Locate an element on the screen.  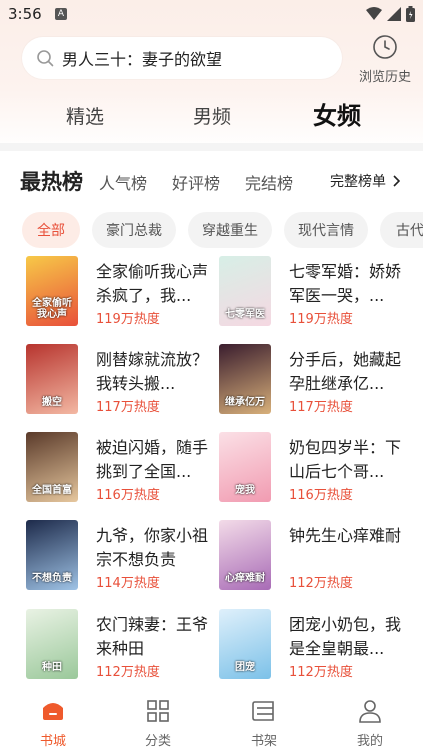
profile-icon is located at coordinates (370, 711).